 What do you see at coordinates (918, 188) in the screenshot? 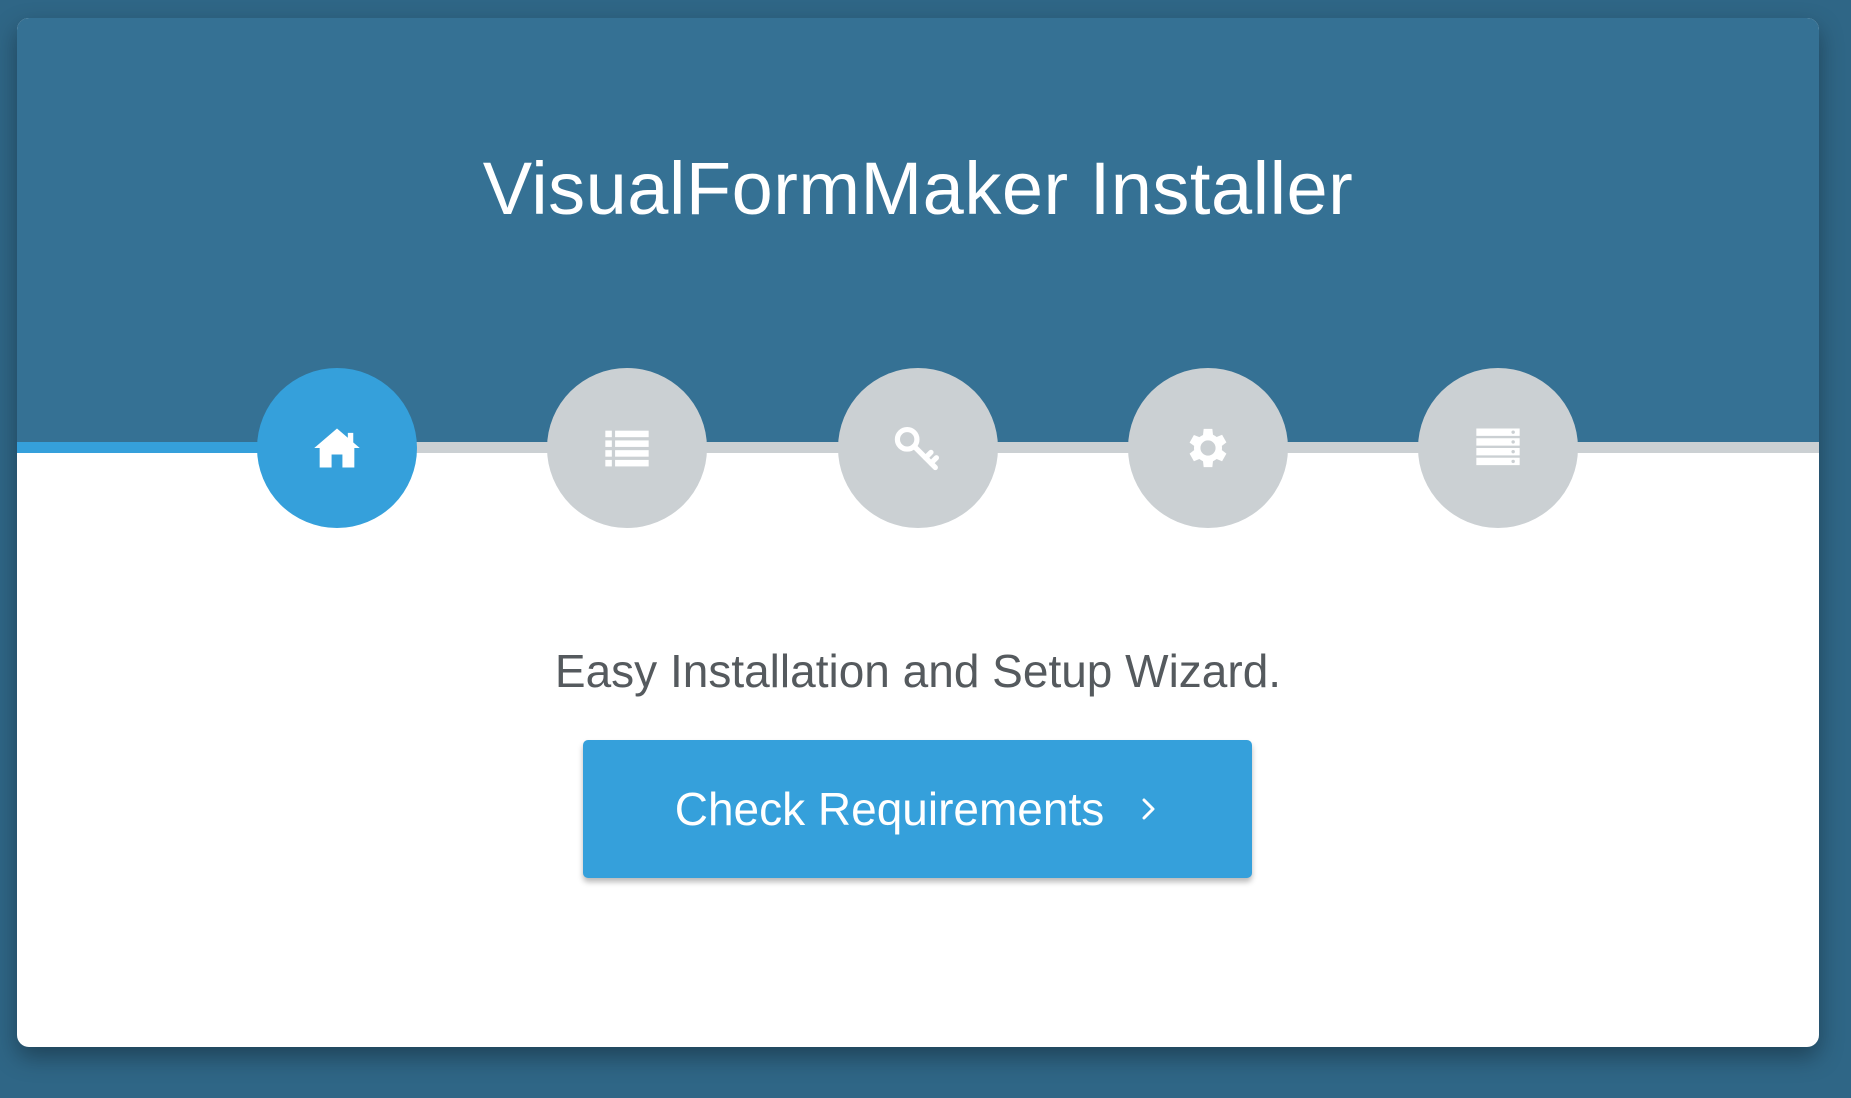
I see `page-title: VisualFormMaker Installer` at bounding box center [918, 188].